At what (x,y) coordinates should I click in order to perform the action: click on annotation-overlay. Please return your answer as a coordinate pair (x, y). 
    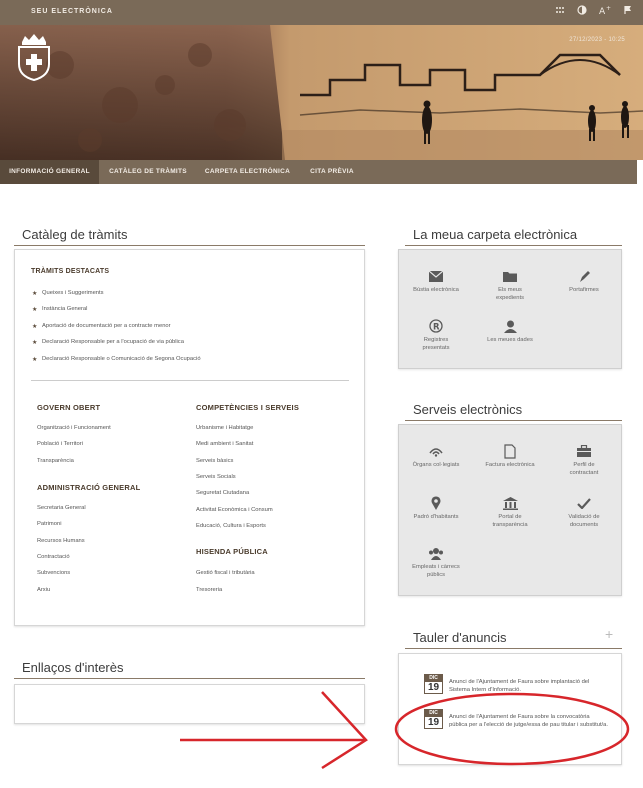
    Looking at the image, I should click on (405, 730).